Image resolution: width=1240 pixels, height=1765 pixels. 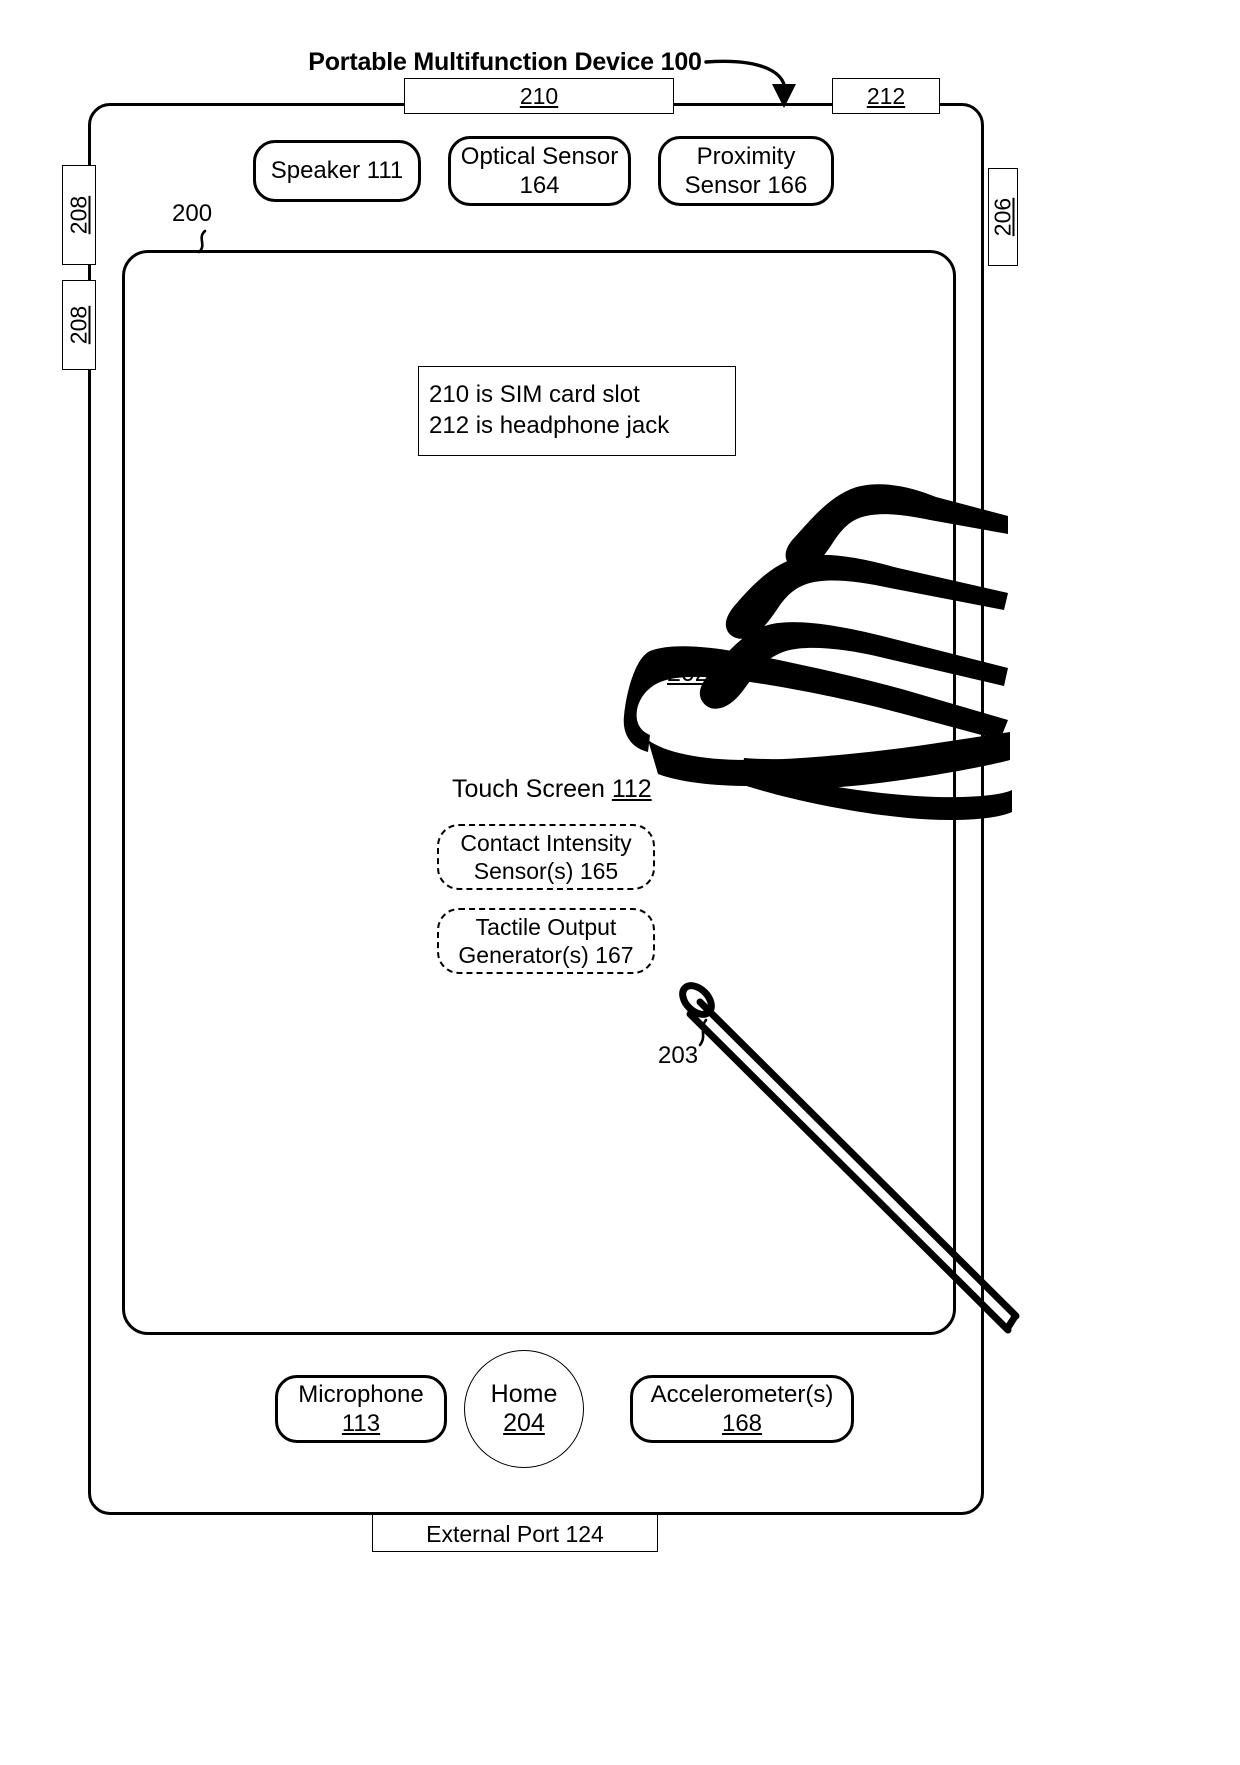 I want to click on accelerometer-line1: Accelerometer(s), so click(x=742, y=1394).